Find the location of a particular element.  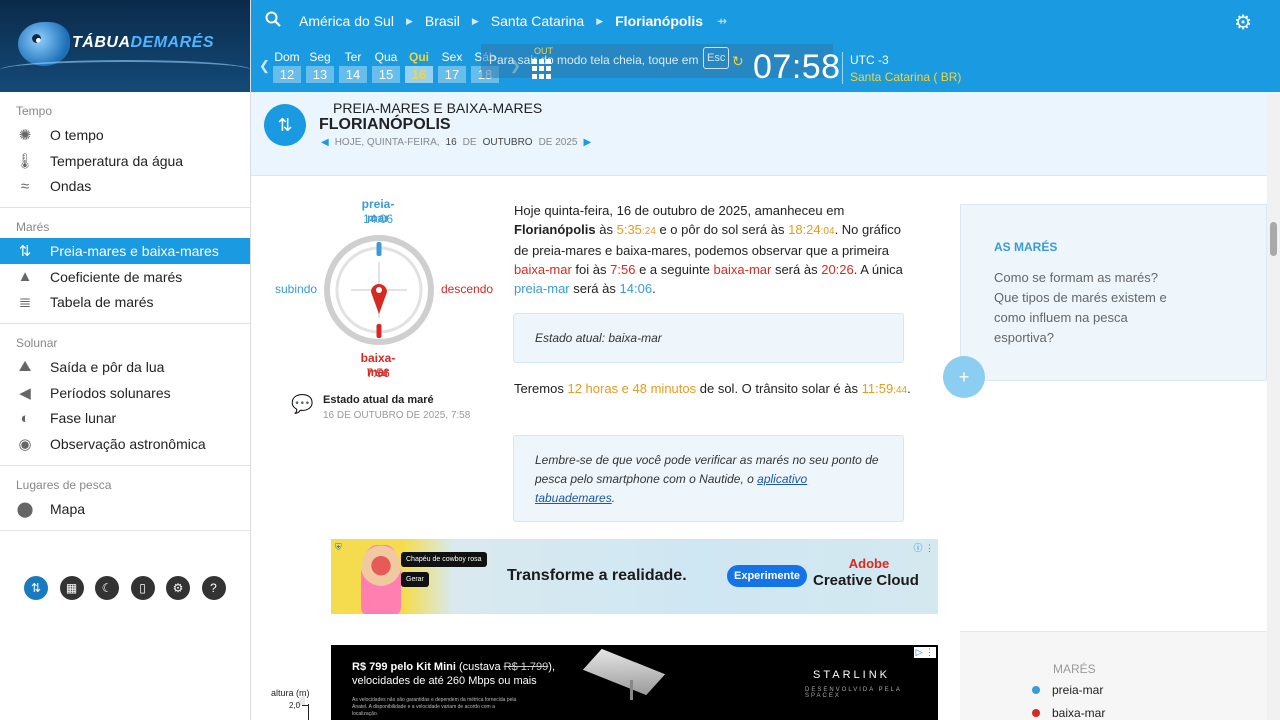

breadcrumb-continent: América do Sul is located at coordinates (346, 21).